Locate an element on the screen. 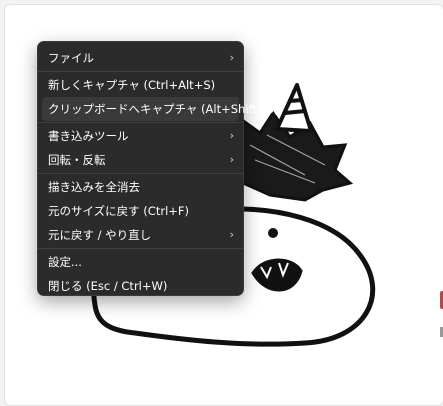  menu-item-rotate-flip: 回転・反転 › is located at coordinates (140, 160).